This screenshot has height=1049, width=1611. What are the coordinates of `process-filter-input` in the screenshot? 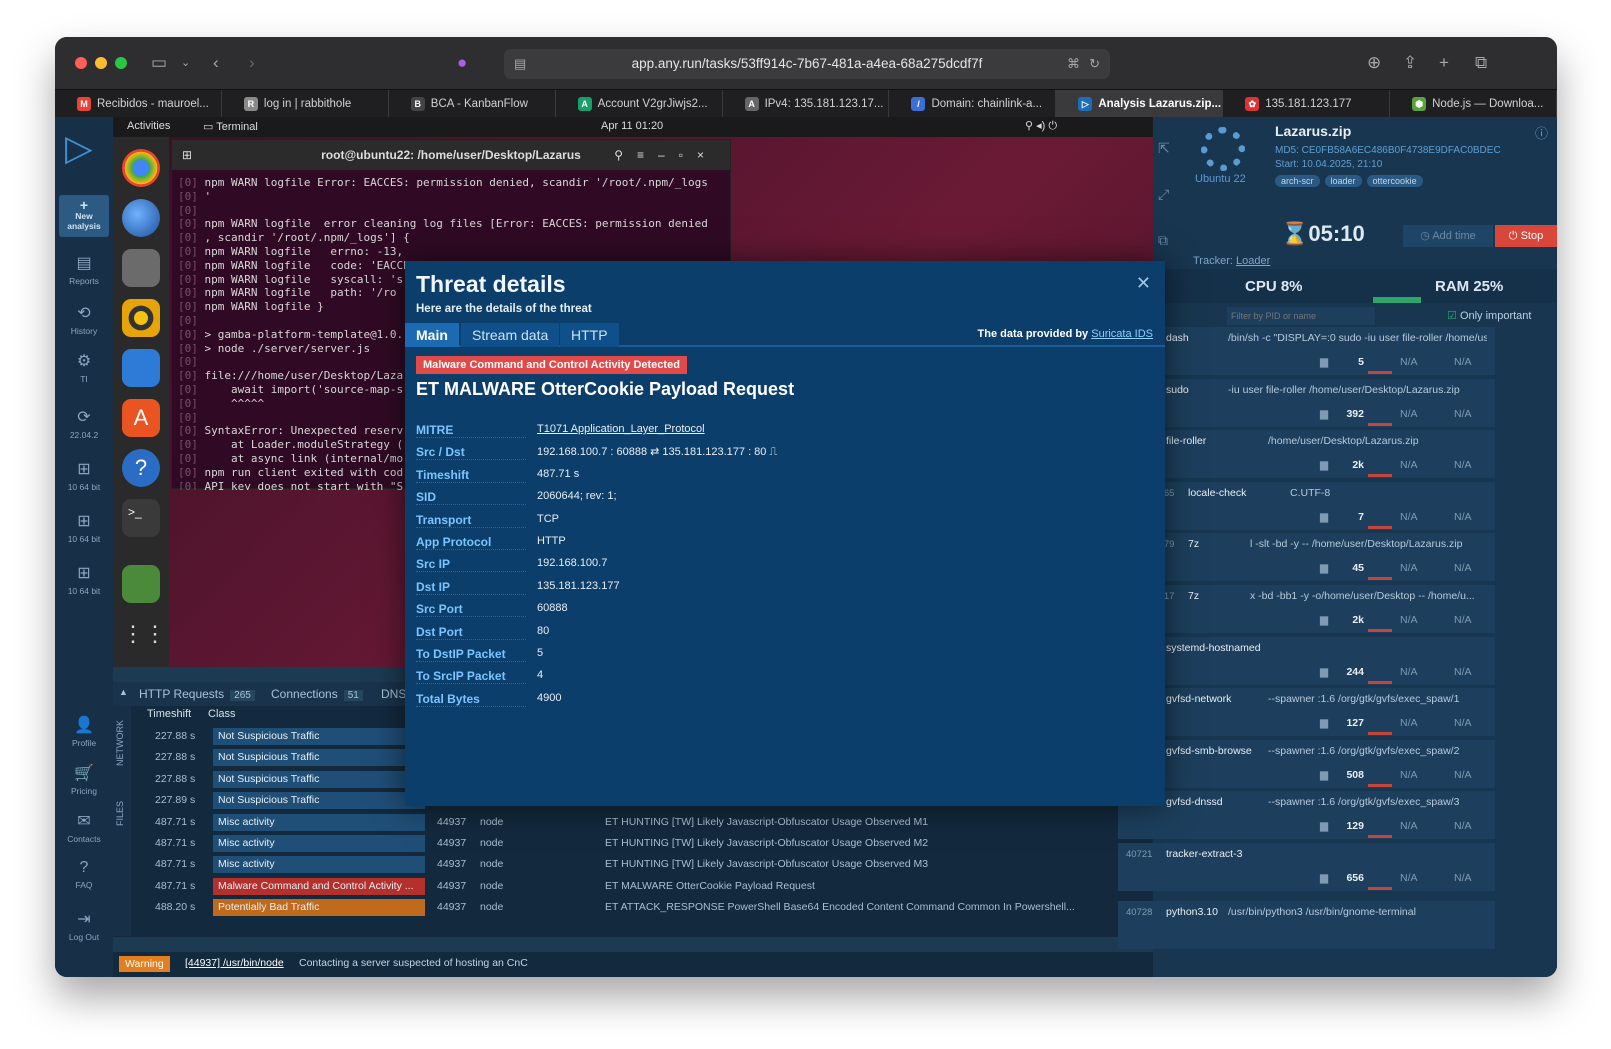 It's located at (1301, 316).